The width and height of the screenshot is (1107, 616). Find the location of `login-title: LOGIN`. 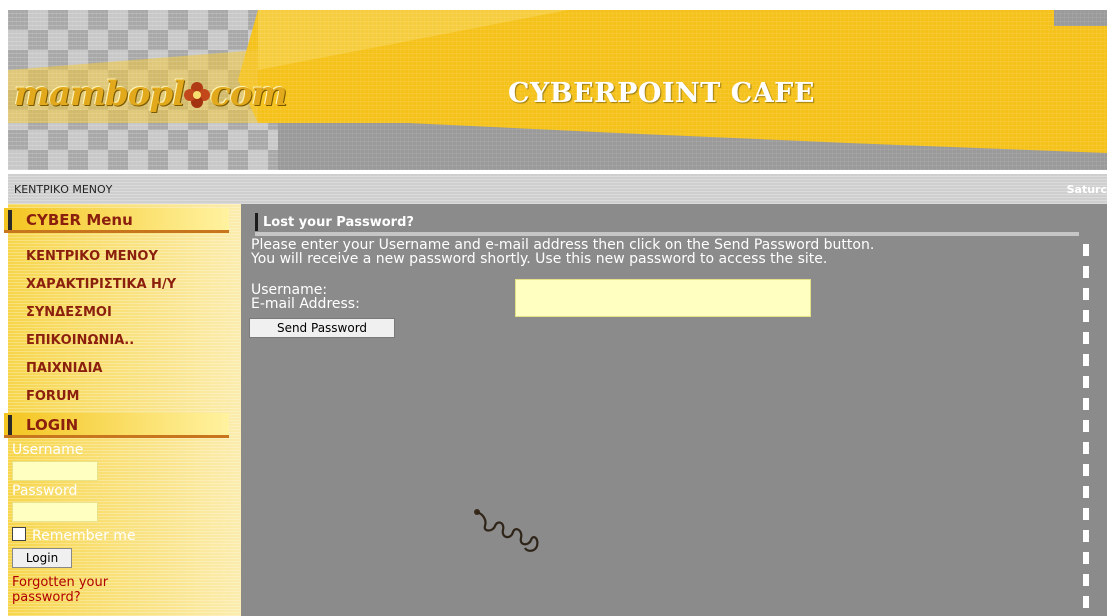

login-title: LOGIN is located at coordinates (52, 425).